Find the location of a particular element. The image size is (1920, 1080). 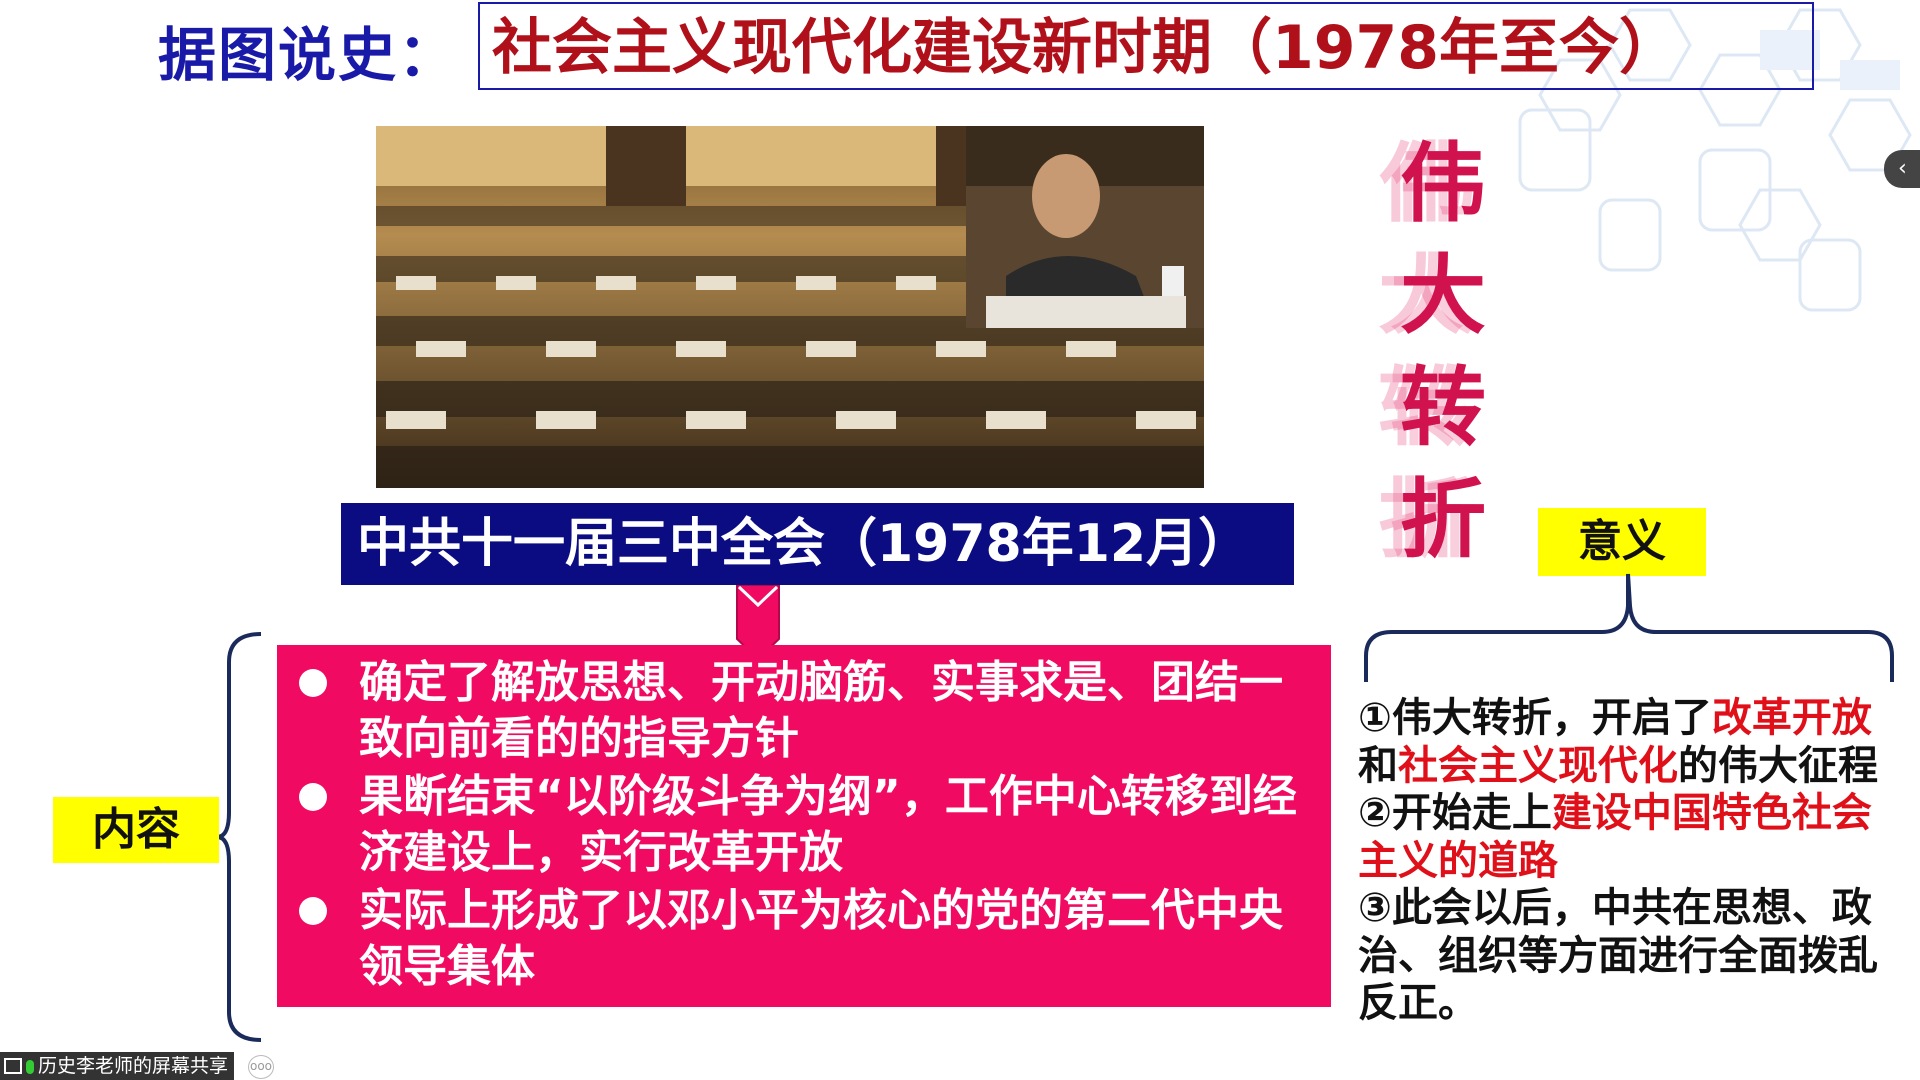

significance-text-part: ②开始走上 is located at coordinates (1455, 813).